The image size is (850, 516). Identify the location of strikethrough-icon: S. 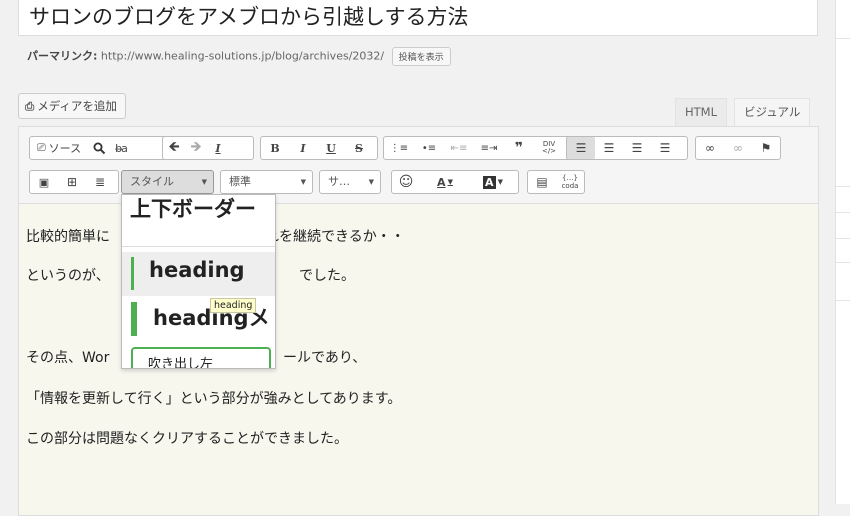
(359, 148).